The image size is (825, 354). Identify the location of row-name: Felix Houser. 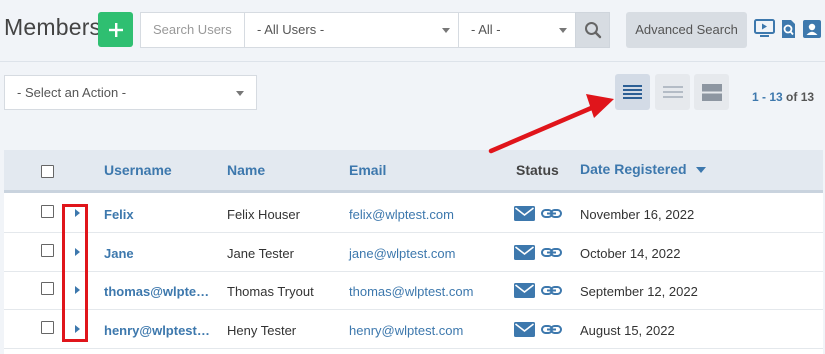
(263, 214).